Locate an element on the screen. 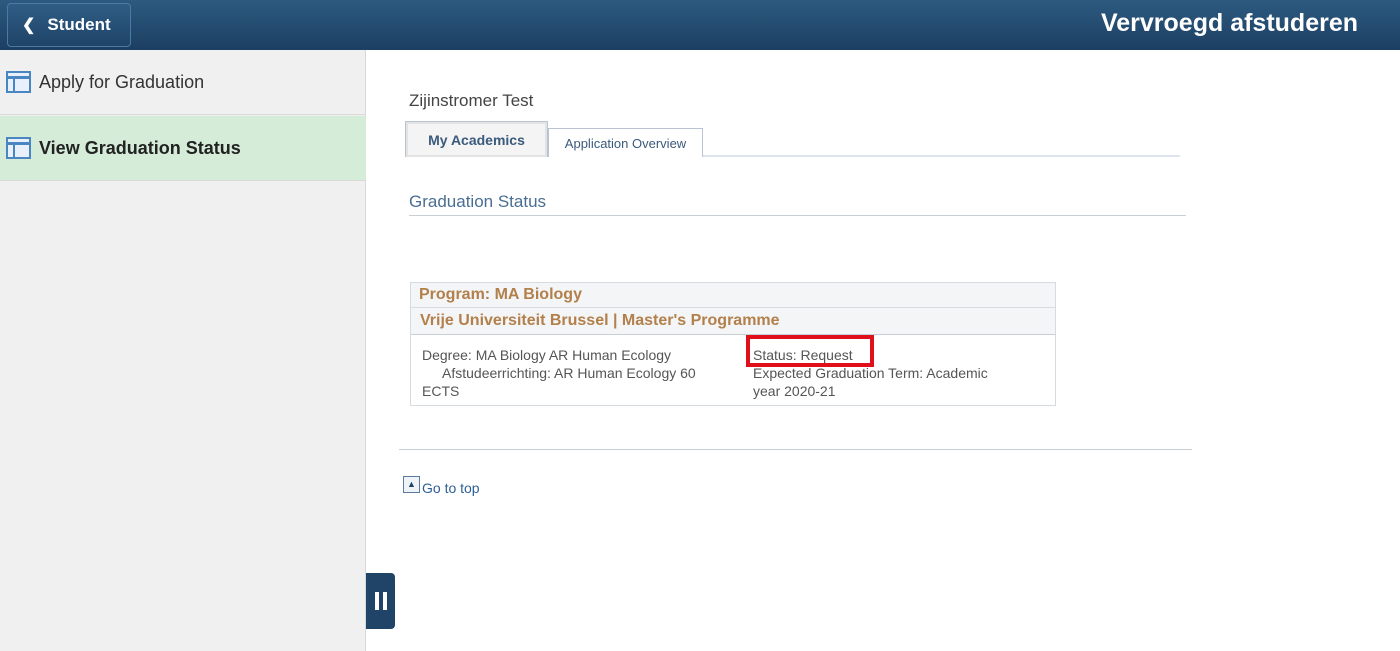 The width and height of the screenshot is (1400, 651). sidebar-item-view-graduation-status: View Graduation Status is located at coordinates (183, 148).